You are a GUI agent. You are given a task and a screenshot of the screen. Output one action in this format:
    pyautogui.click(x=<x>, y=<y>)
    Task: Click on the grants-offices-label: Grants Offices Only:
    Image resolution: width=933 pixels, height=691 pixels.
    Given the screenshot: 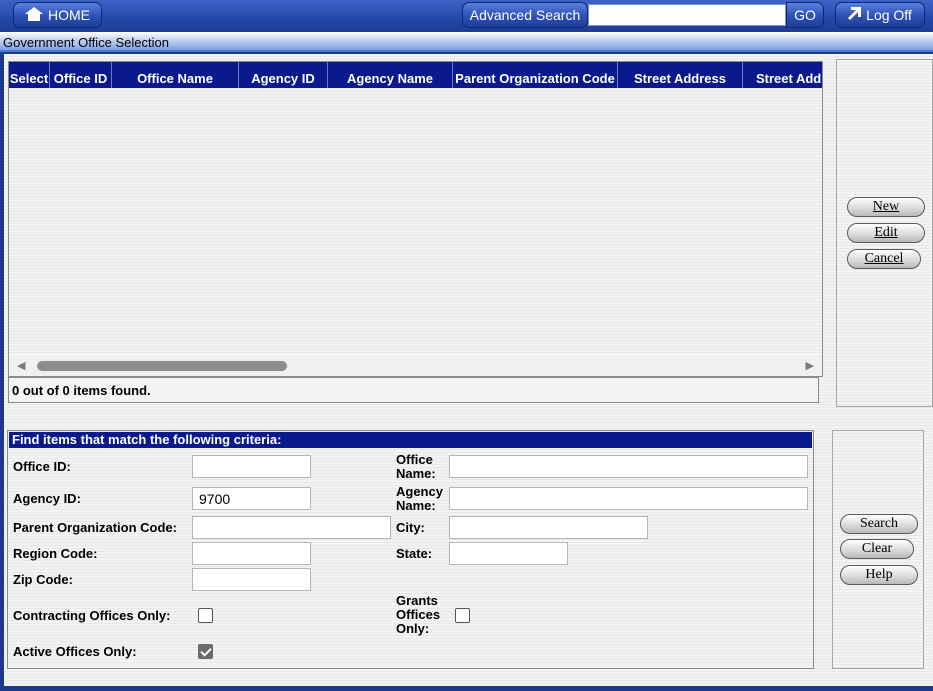 What is the action you would take?
    pyautogui.click(x=418, y=615)
    